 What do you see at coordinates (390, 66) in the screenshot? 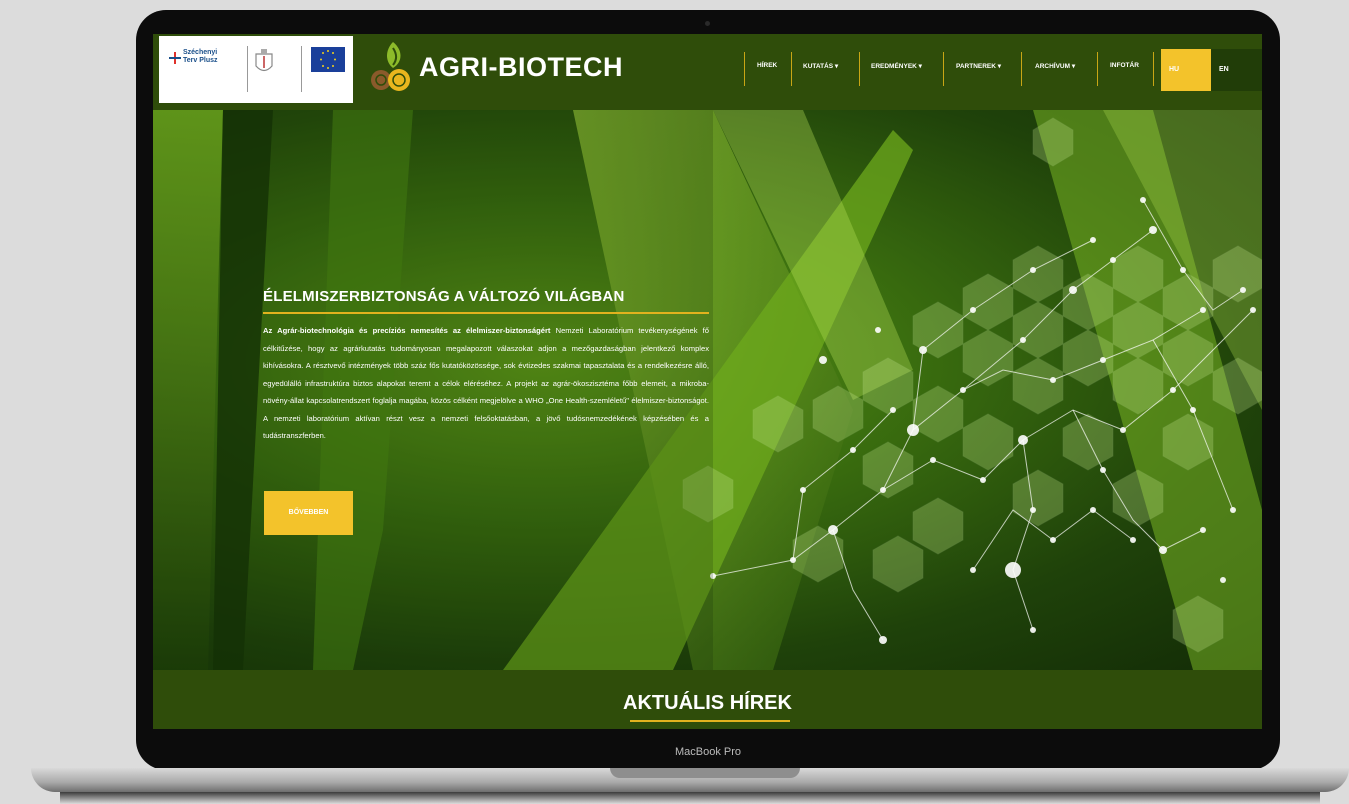
I see `agri-biotech-logo-icon` at bounding box center [390, 66].